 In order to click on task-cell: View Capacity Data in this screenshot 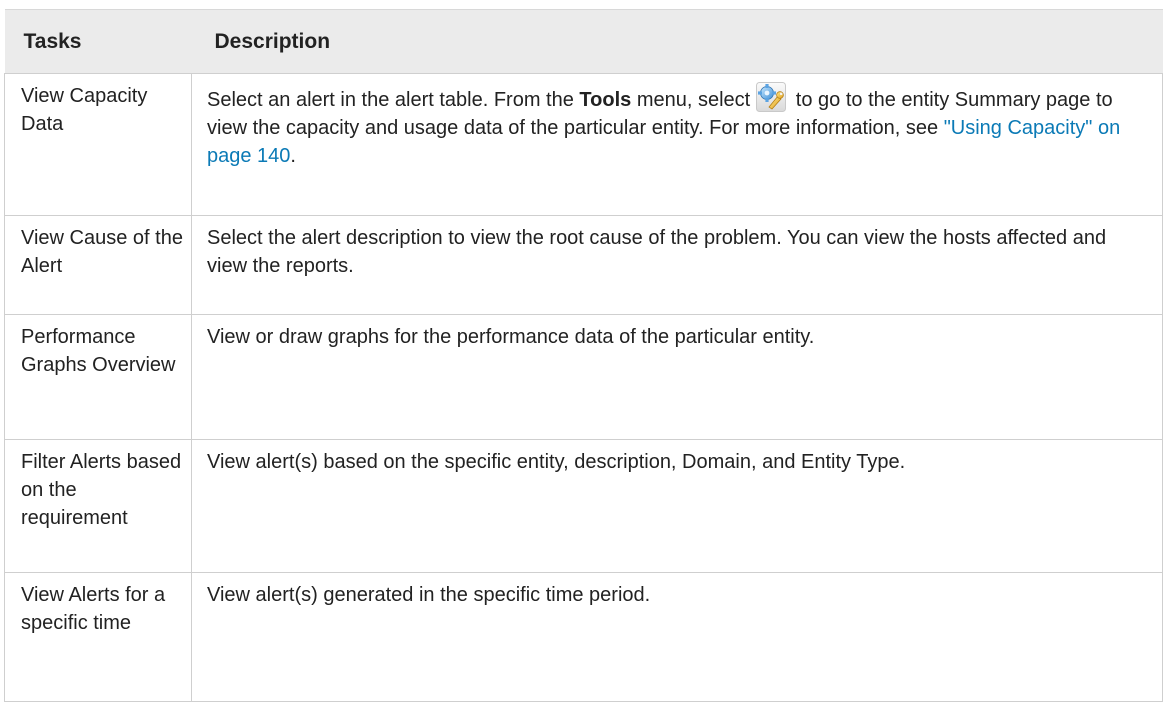, I will do `click(98, 144)`.